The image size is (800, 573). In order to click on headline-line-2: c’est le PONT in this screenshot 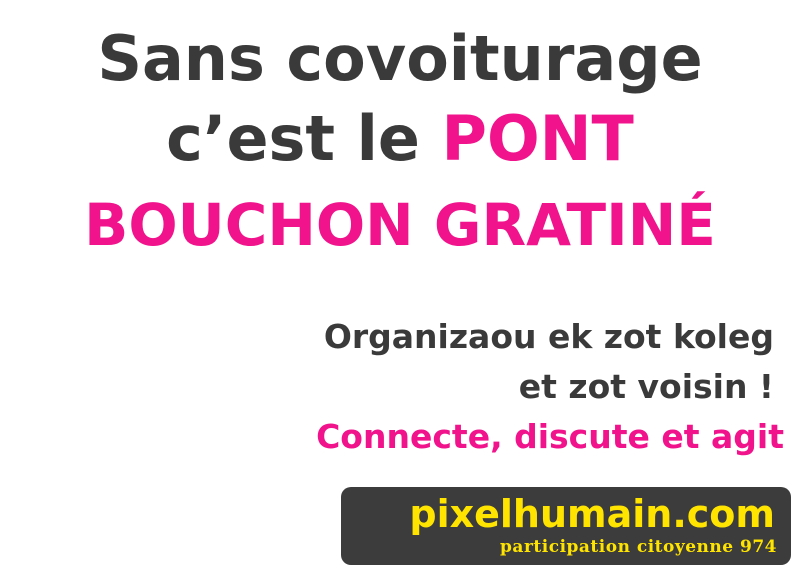, I will do `click(400, 139)`.